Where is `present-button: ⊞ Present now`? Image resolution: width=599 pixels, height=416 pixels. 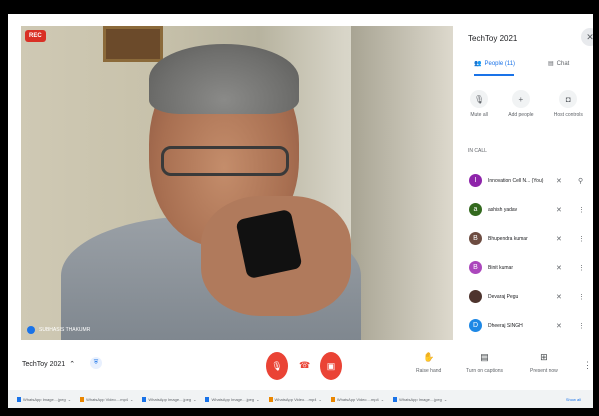 present-button: ⊞ Present now is located at coordinates (544, 363).